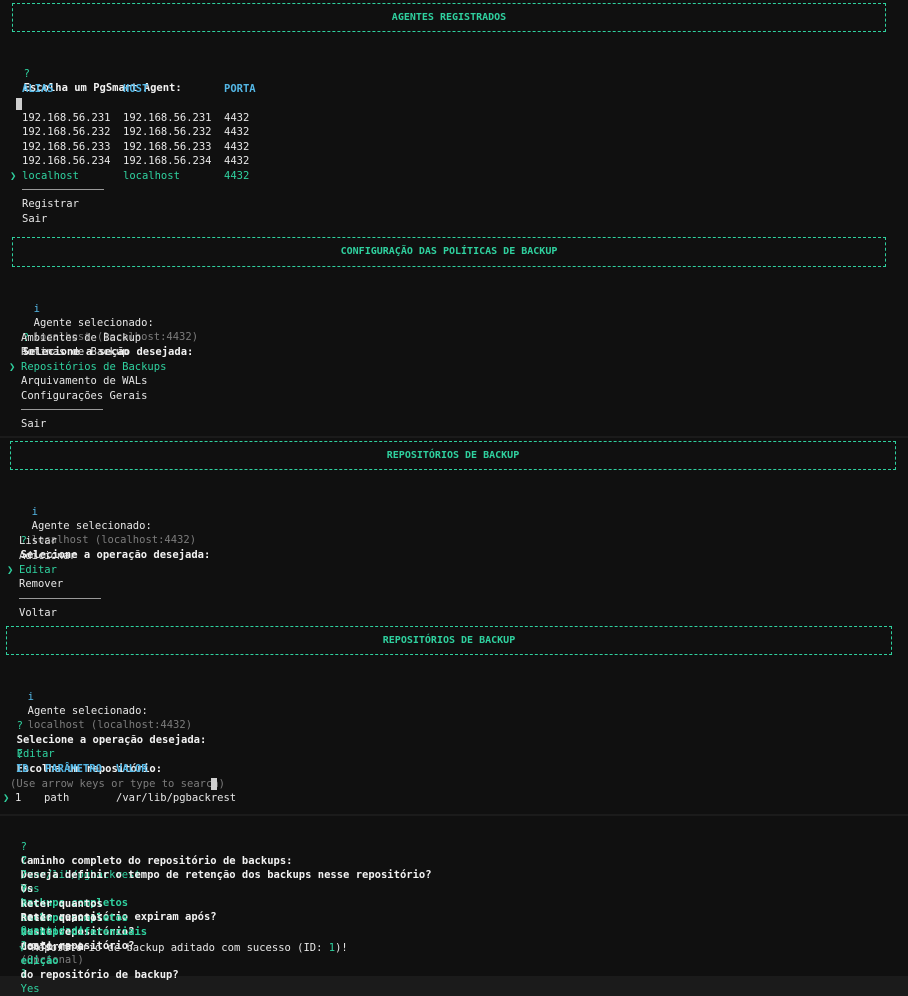 Image resolution: width=908 pixels, height=996 pixels. I want to click on col-header-alias: ALIAS, so click(38, 89).